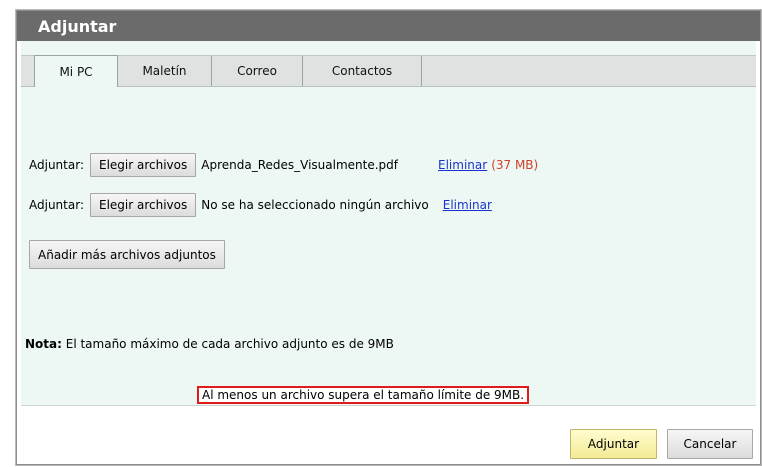  What do you see at coordinates (515, 165) in the screenshot?
I see `file-size: (37 MB)` at bounding box center [515, 165].